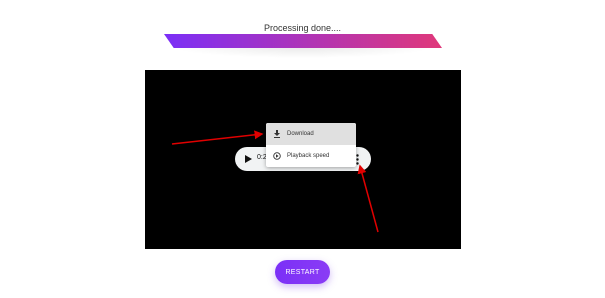 The width and height of the screenshot is (605, 298). What do you see at coordinates (303, 41) in the screenshot?
I see `progress-bar-fill` at bounding box center [303, 41].